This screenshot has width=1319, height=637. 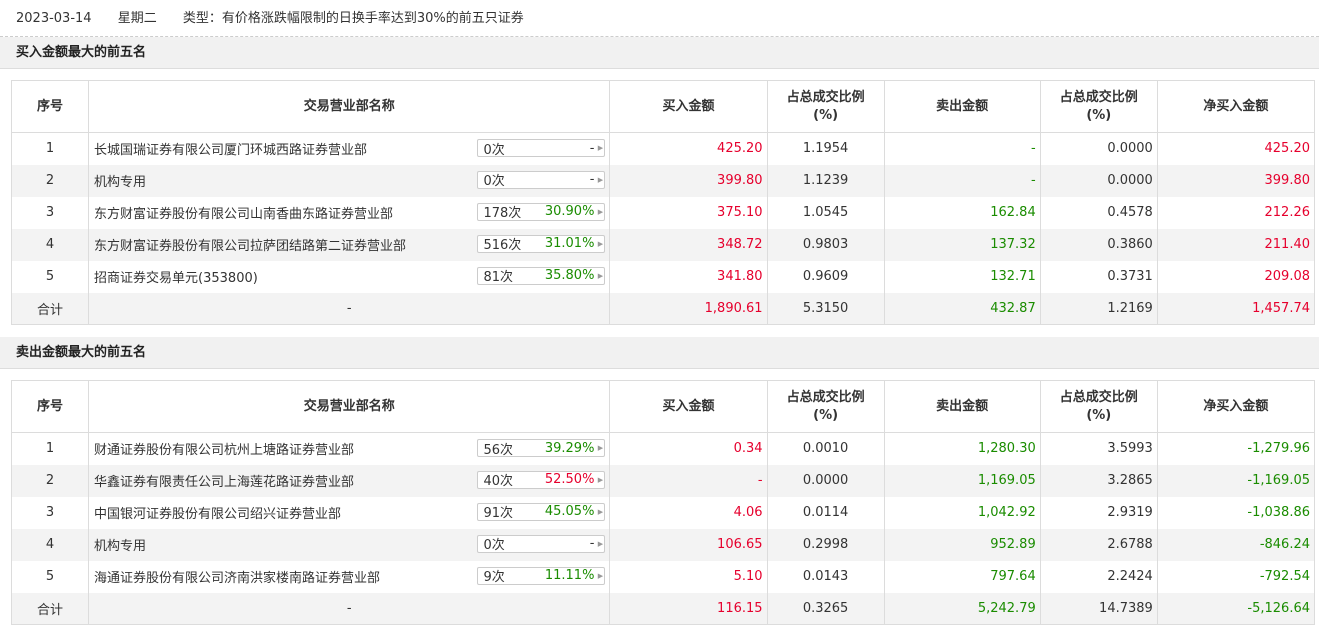 What do you see at coordinates (962, 576) in the screenshot?
I see `sell-amount-cell: 797.64` at bounding box center [962, 576].